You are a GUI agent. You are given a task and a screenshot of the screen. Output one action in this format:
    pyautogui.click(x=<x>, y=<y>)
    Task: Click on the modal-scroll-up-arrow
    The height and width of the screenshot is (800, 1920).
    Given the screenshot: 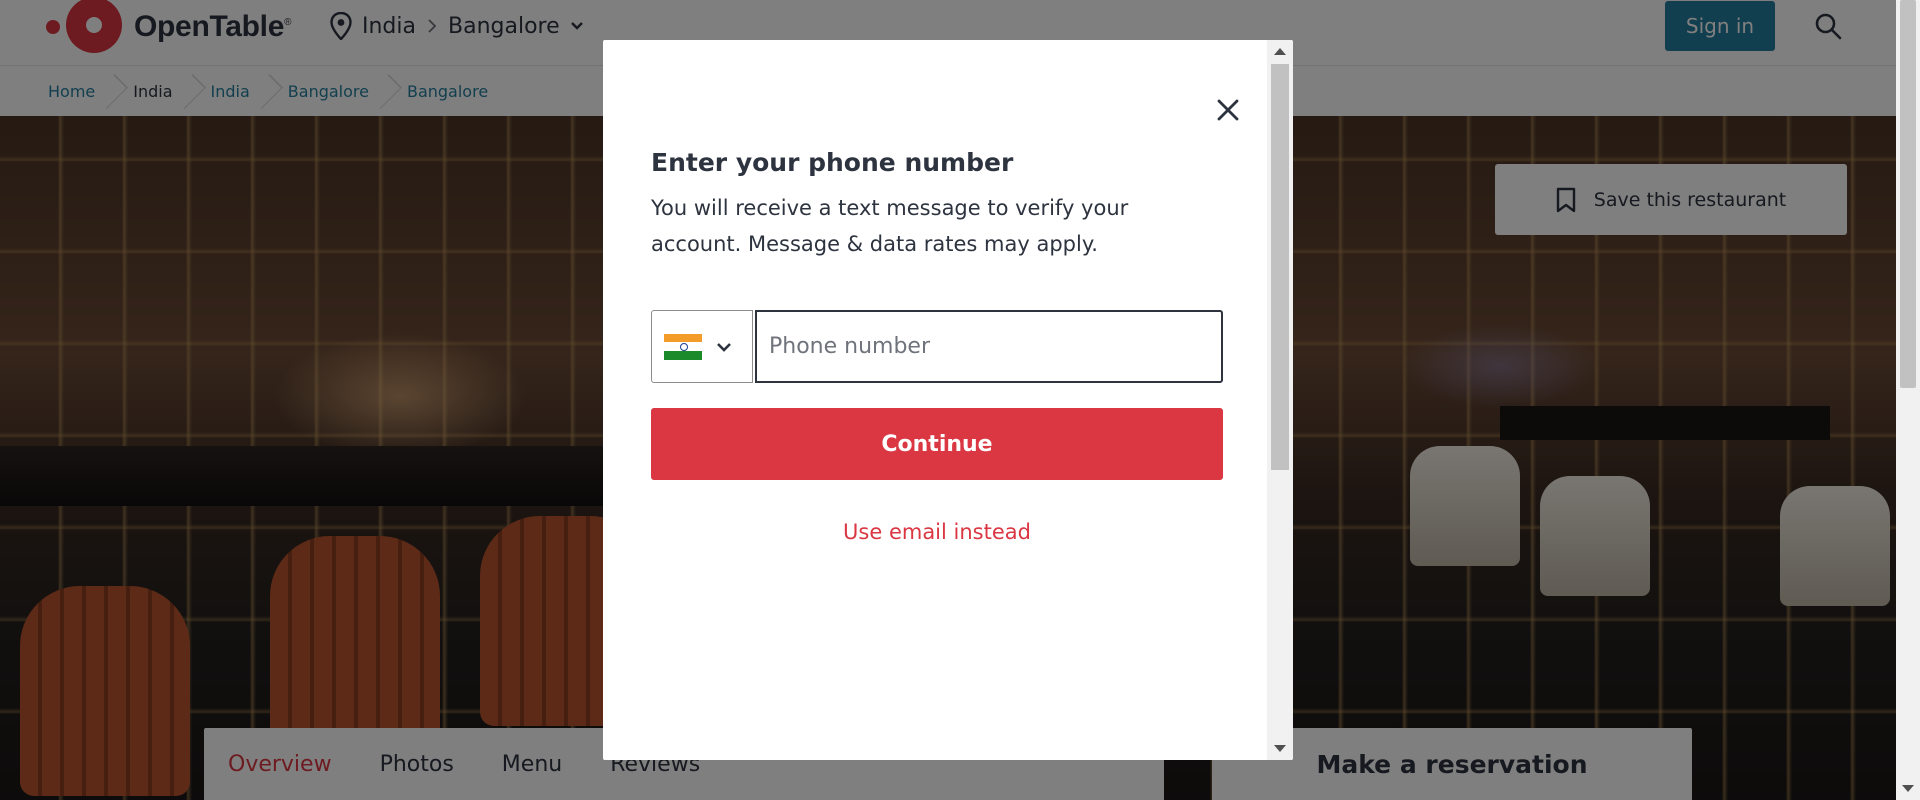 What is the action you would take?
    pyautogui.click(x=1280, y=51)
    